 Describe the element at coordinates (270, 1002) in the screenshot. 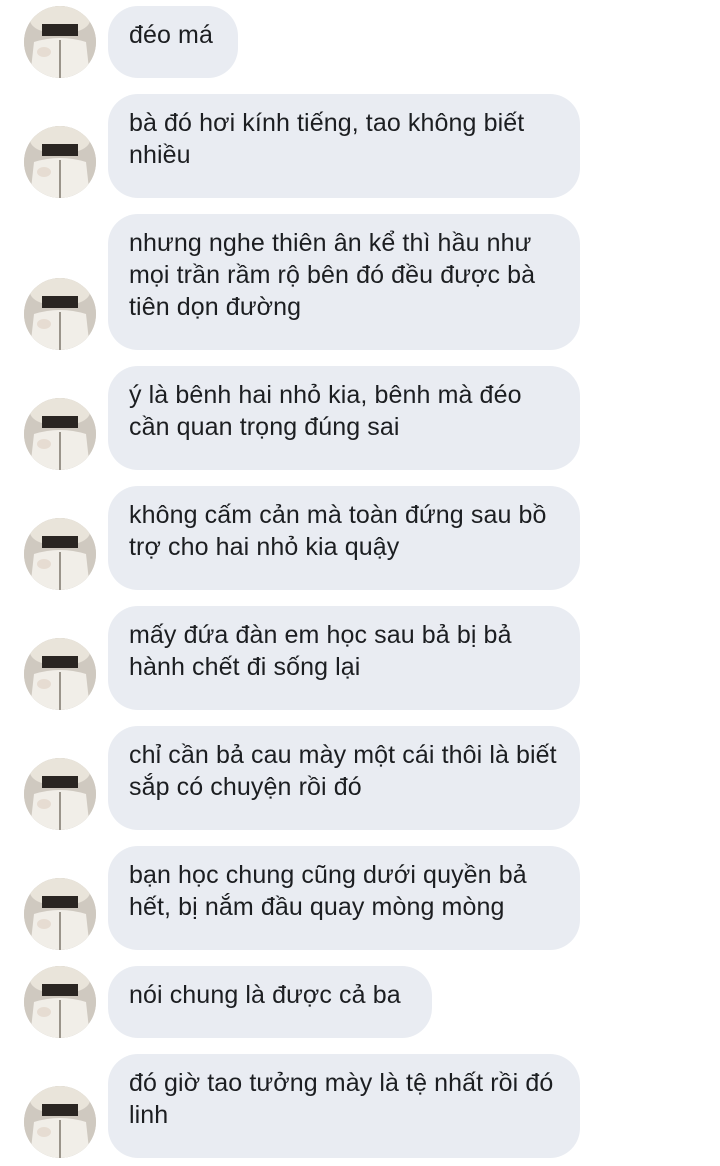

I see `message-bubble: nói chung là được cả ba` at that location.